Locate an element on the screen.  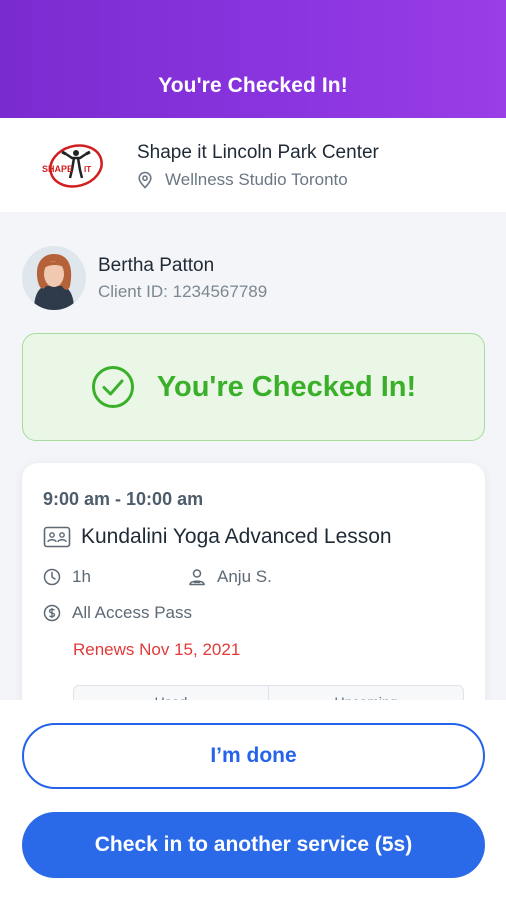
class-group-icon is located at coordinates (57, 537).